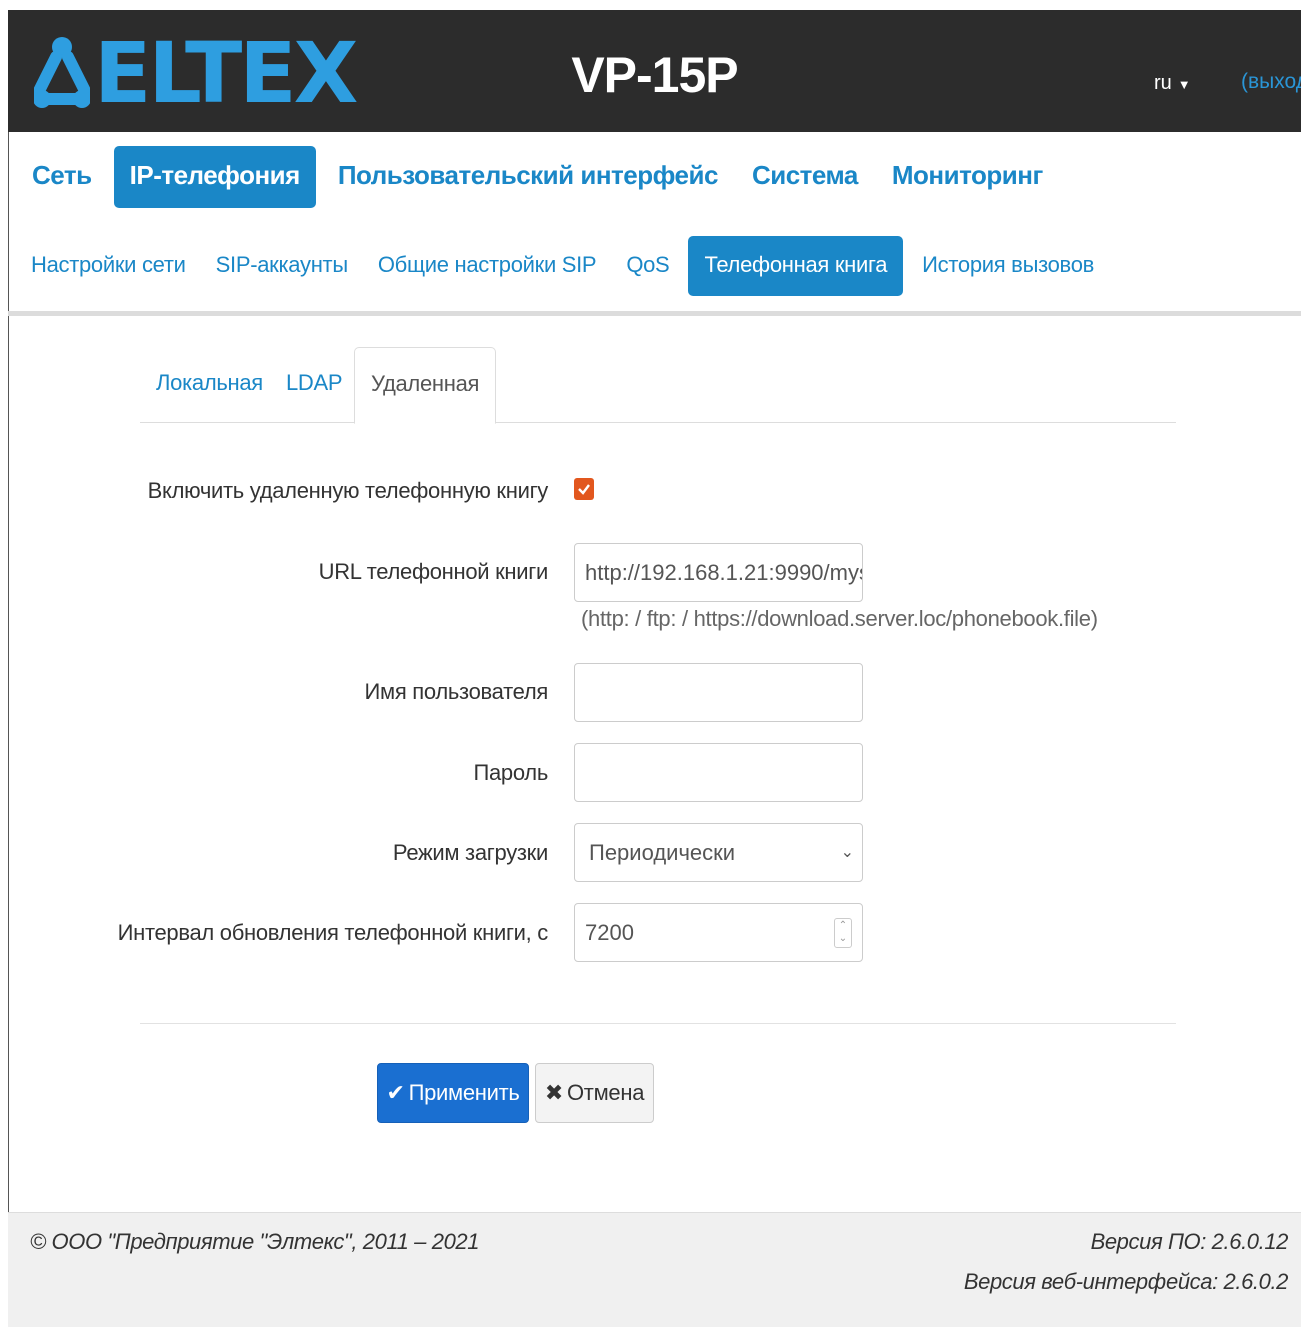  What do you see at coordinates (456, 691) in the screenshot?
I see `username-label: Имя пользователя` at bounding box center [456, 691].